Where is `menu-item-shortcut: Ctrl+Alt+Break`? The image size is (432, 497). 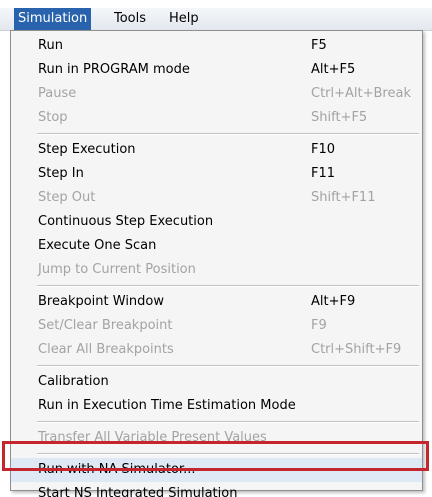 menu-item-shortcut: Ctrl+Alt+Break is located at coordinates (361, 93).